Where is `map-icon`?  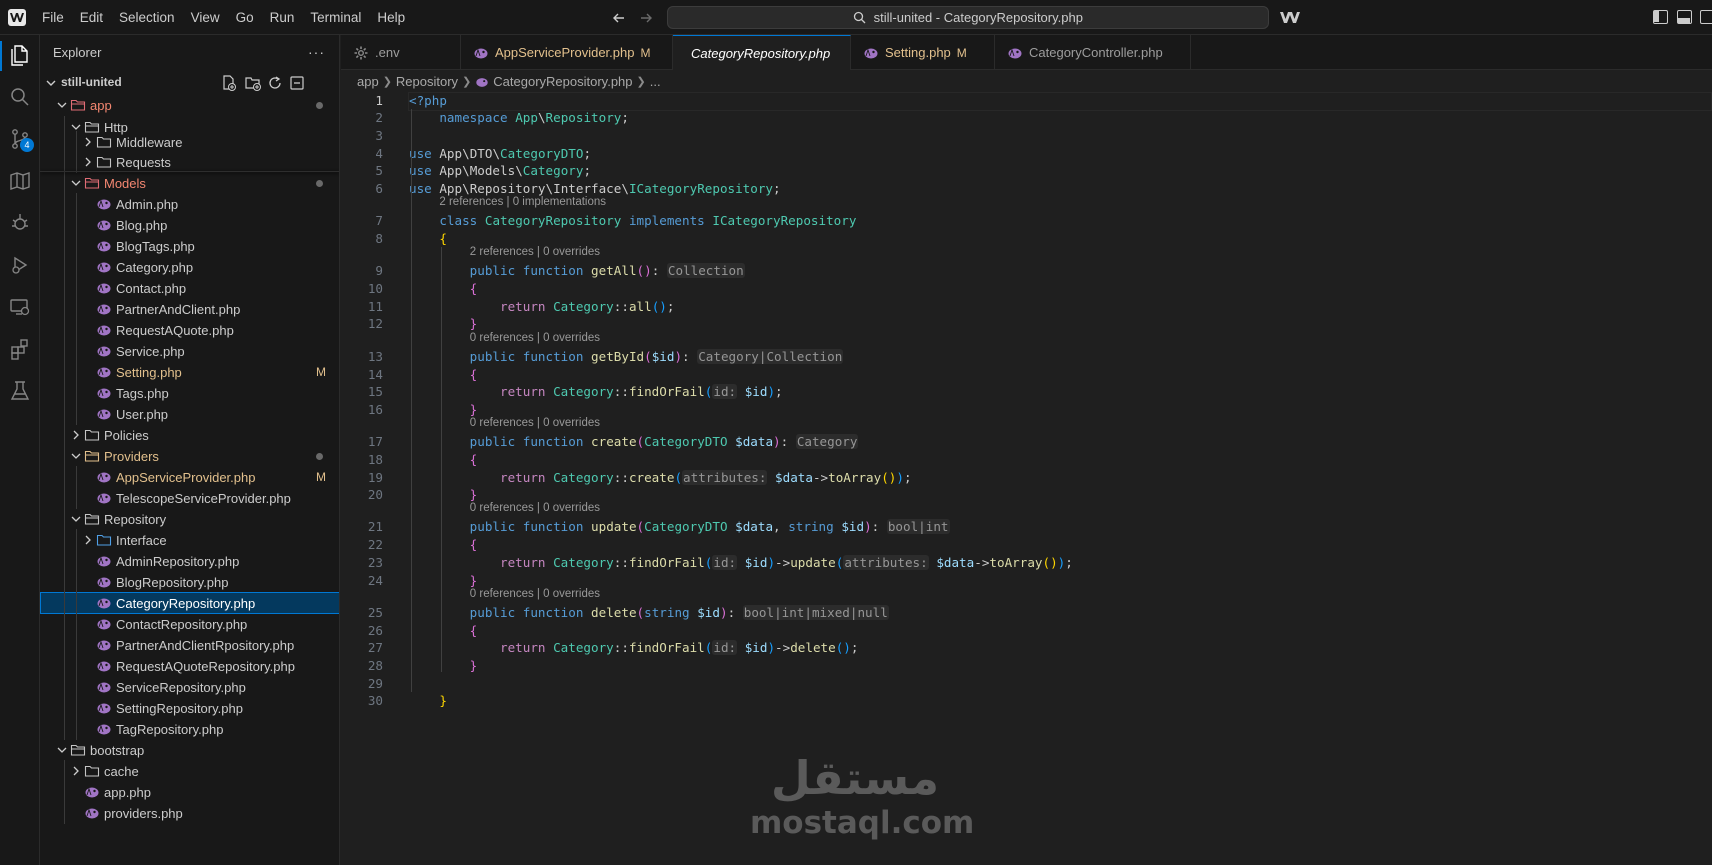 map-icon is located at coordinates (20, 181).